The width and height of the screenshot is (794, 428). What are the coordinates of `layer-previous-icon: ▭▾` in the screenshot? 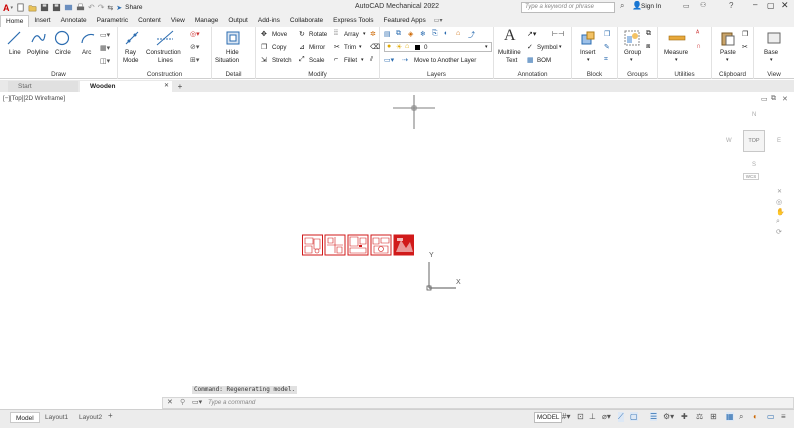 It's located at (389, 60).